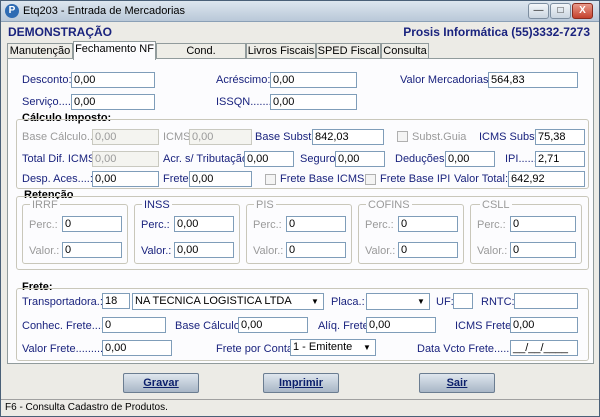 This screenshot has height=417, width=600. What do you see at coordinates (560, 137) in the screenshot?
I see `icms-subst-input: 75,38` at bounding box center [560, 137].